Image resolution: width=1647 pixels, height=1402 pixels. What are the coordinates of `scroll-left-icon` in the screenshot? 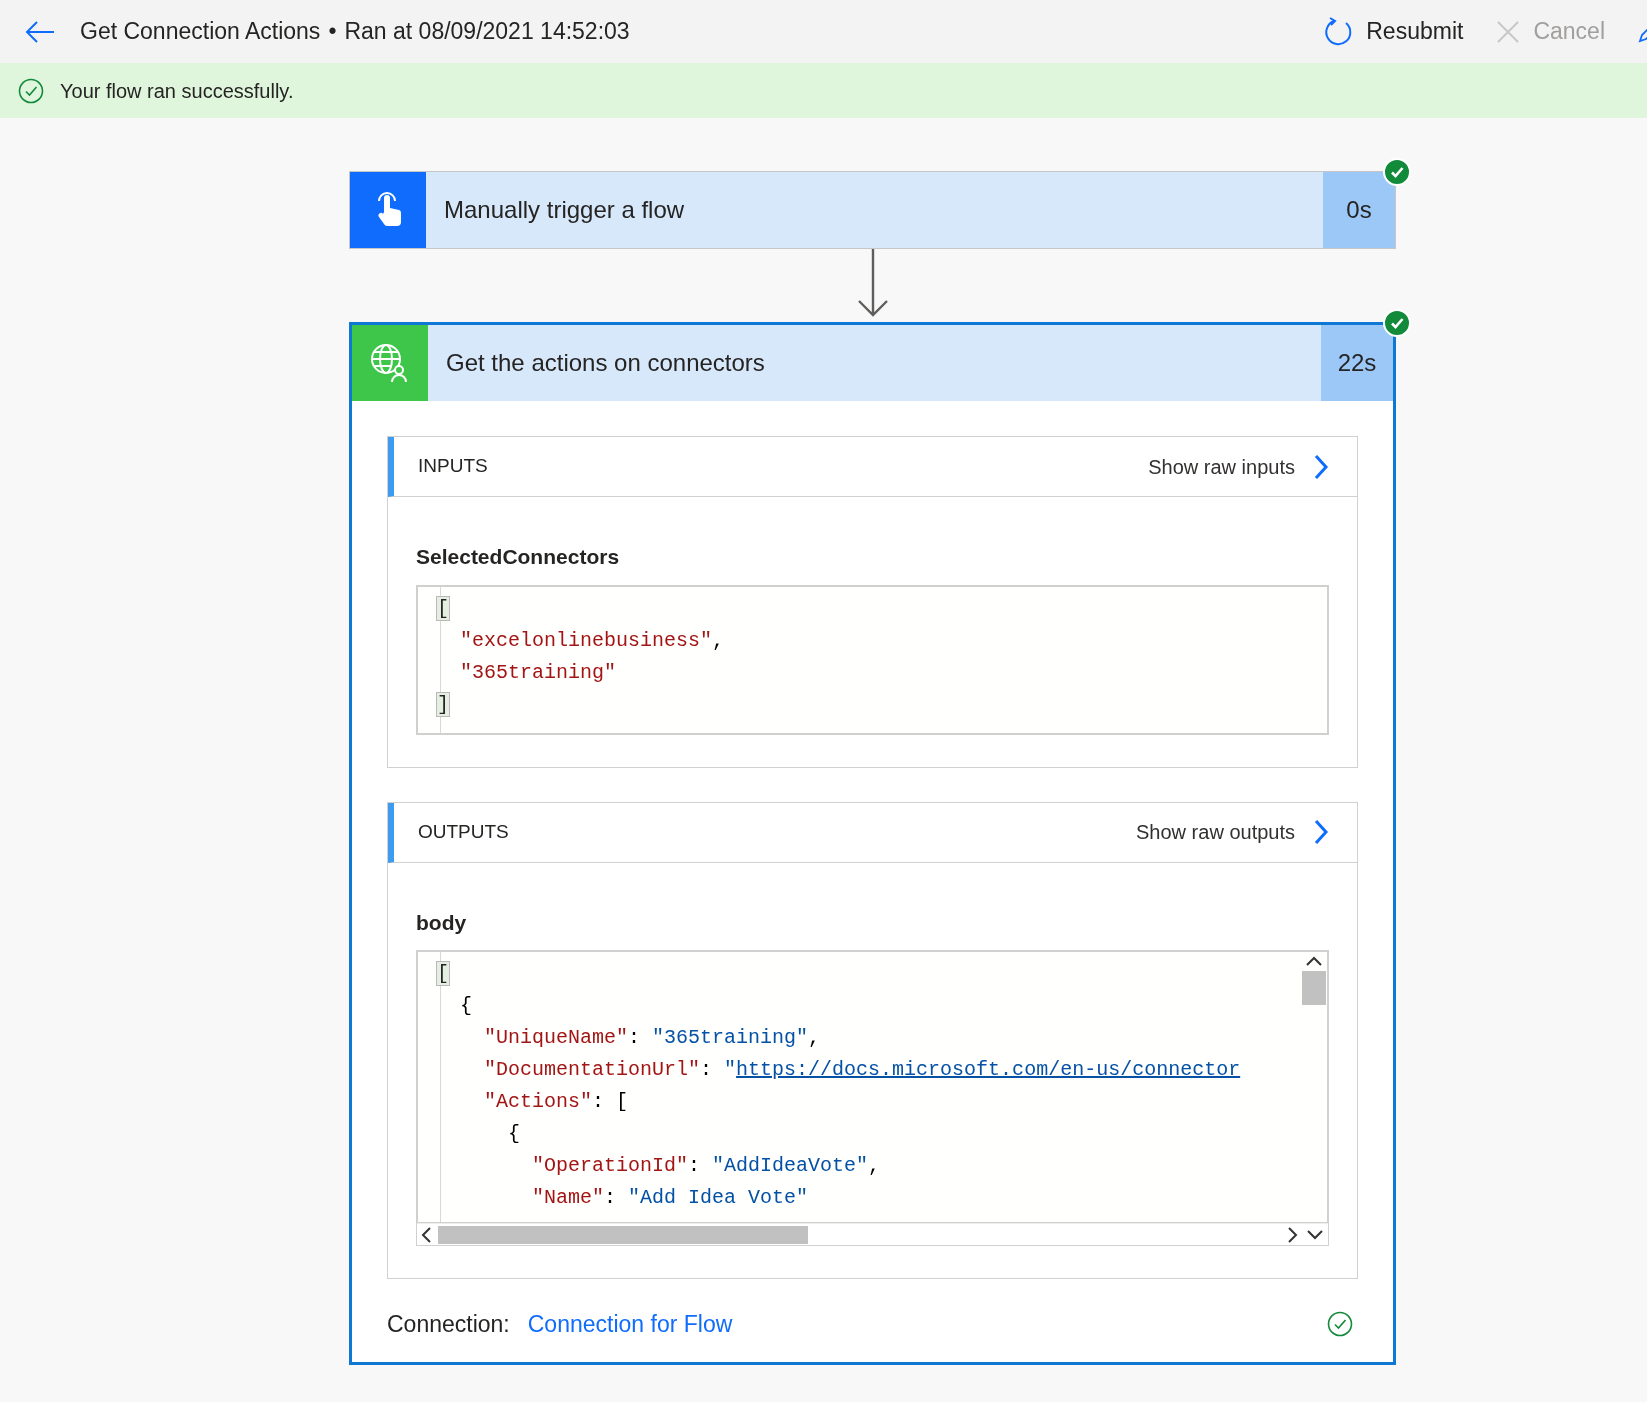 It's located at (426, 1234).